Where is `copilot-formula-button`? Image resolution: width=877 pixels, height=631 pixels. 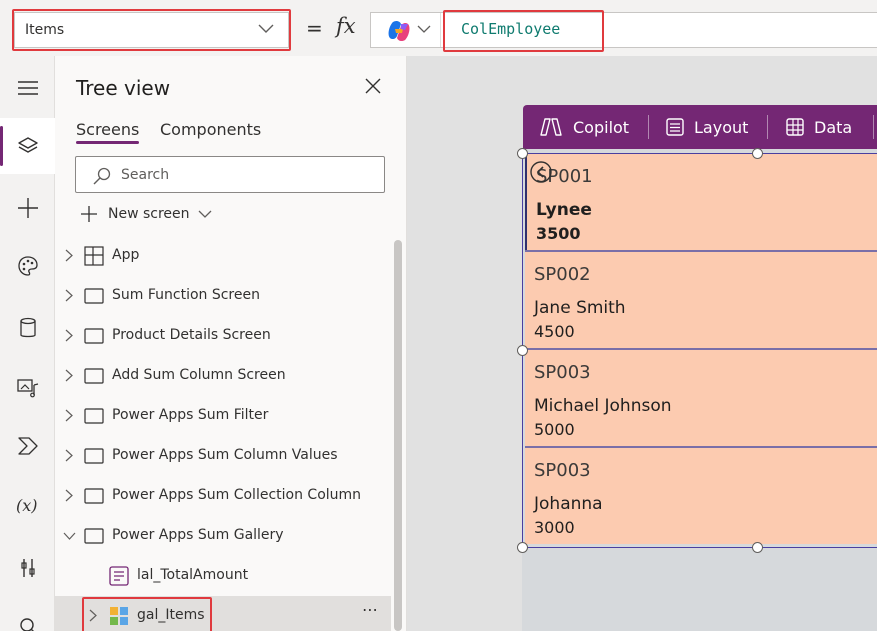
copilot-formula-button is located at coordinates (406, 30).